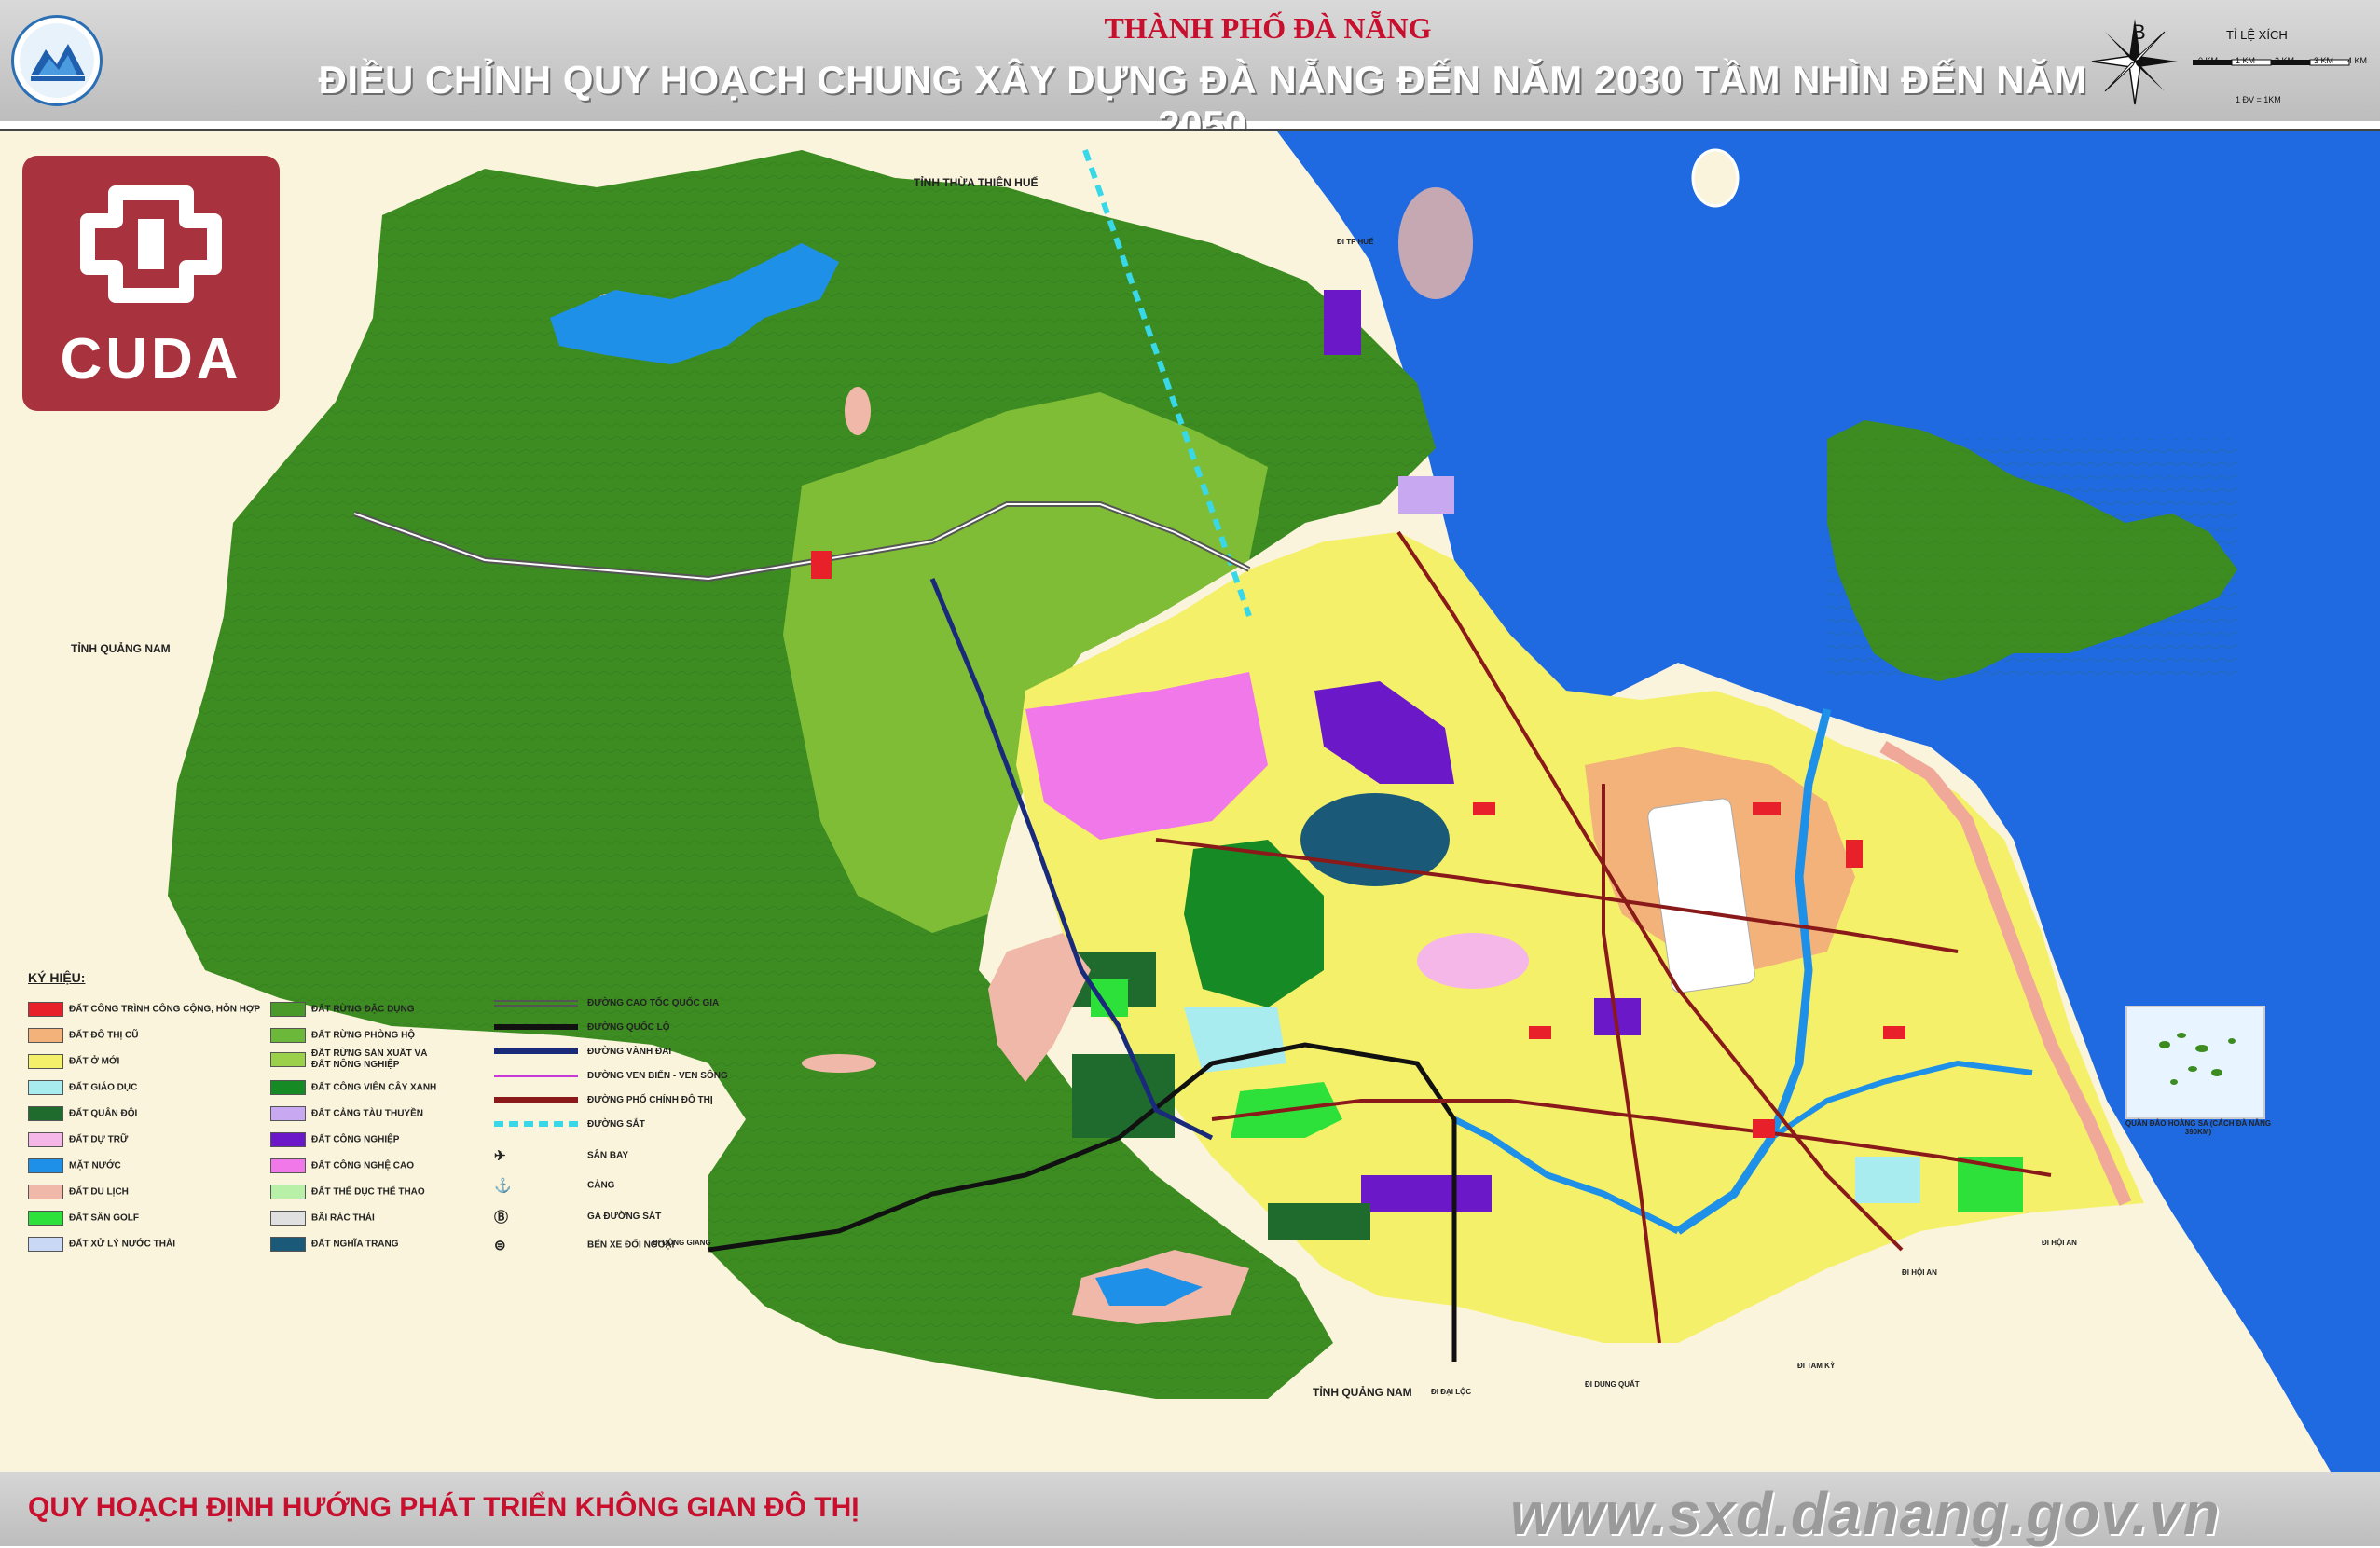  Describe the element at coordinates (353, 1087) in the screenshot. I see `legend-item: ĐẤT CÔNG VIÊN CÂY XANH` at that location.